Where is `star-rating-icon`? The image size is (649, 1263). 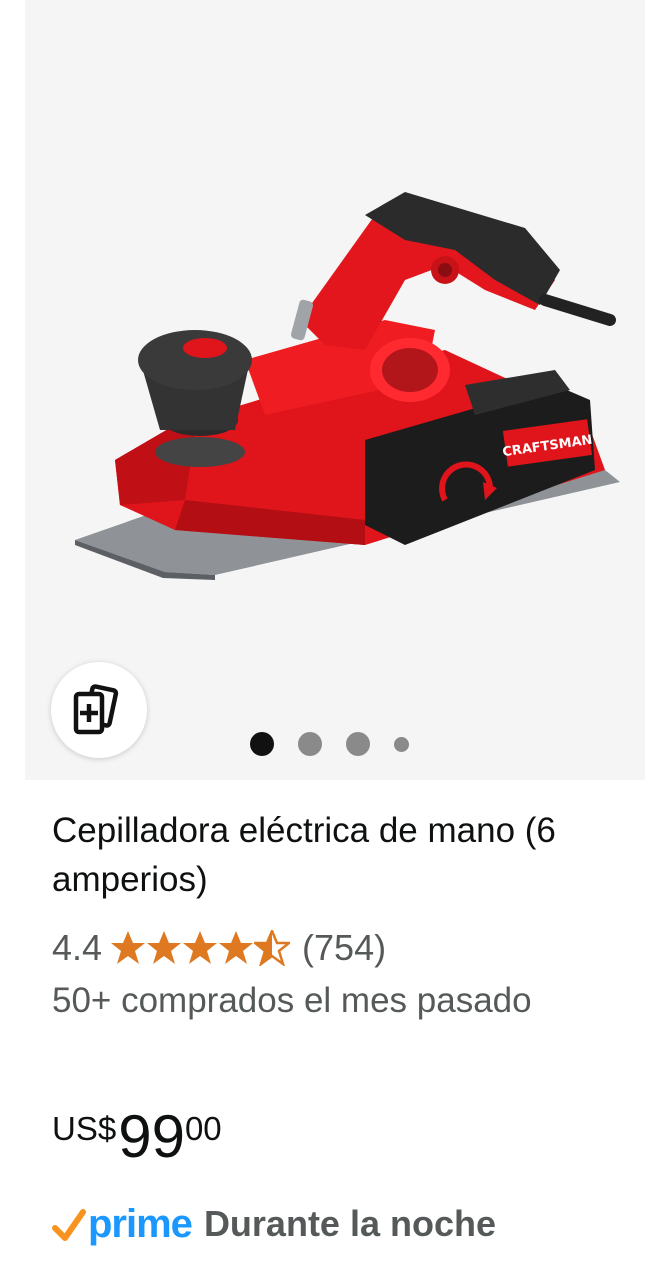 star-rating-icon is located at coordinates (201, 948).